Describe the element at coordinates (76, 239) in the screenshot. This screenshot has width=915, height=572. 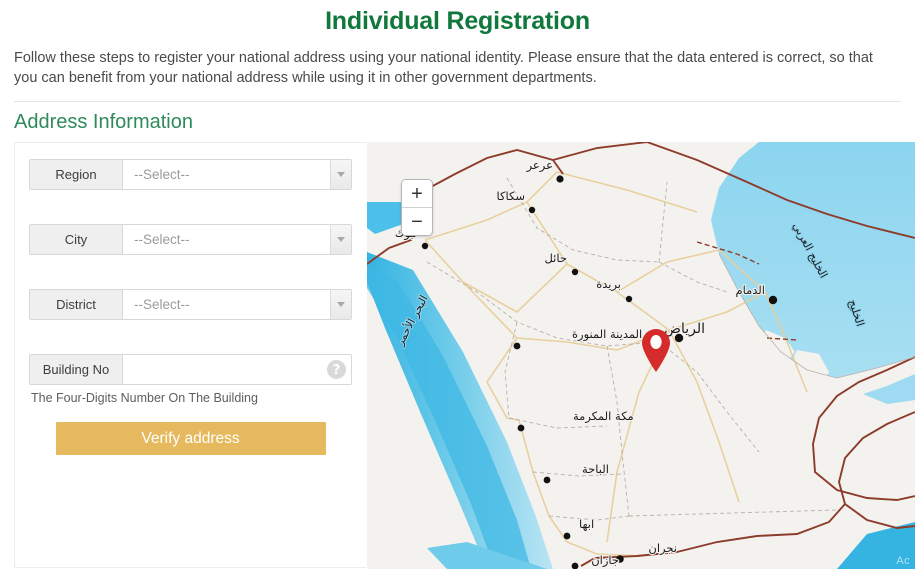
I see `field-label-city: City` at that location.